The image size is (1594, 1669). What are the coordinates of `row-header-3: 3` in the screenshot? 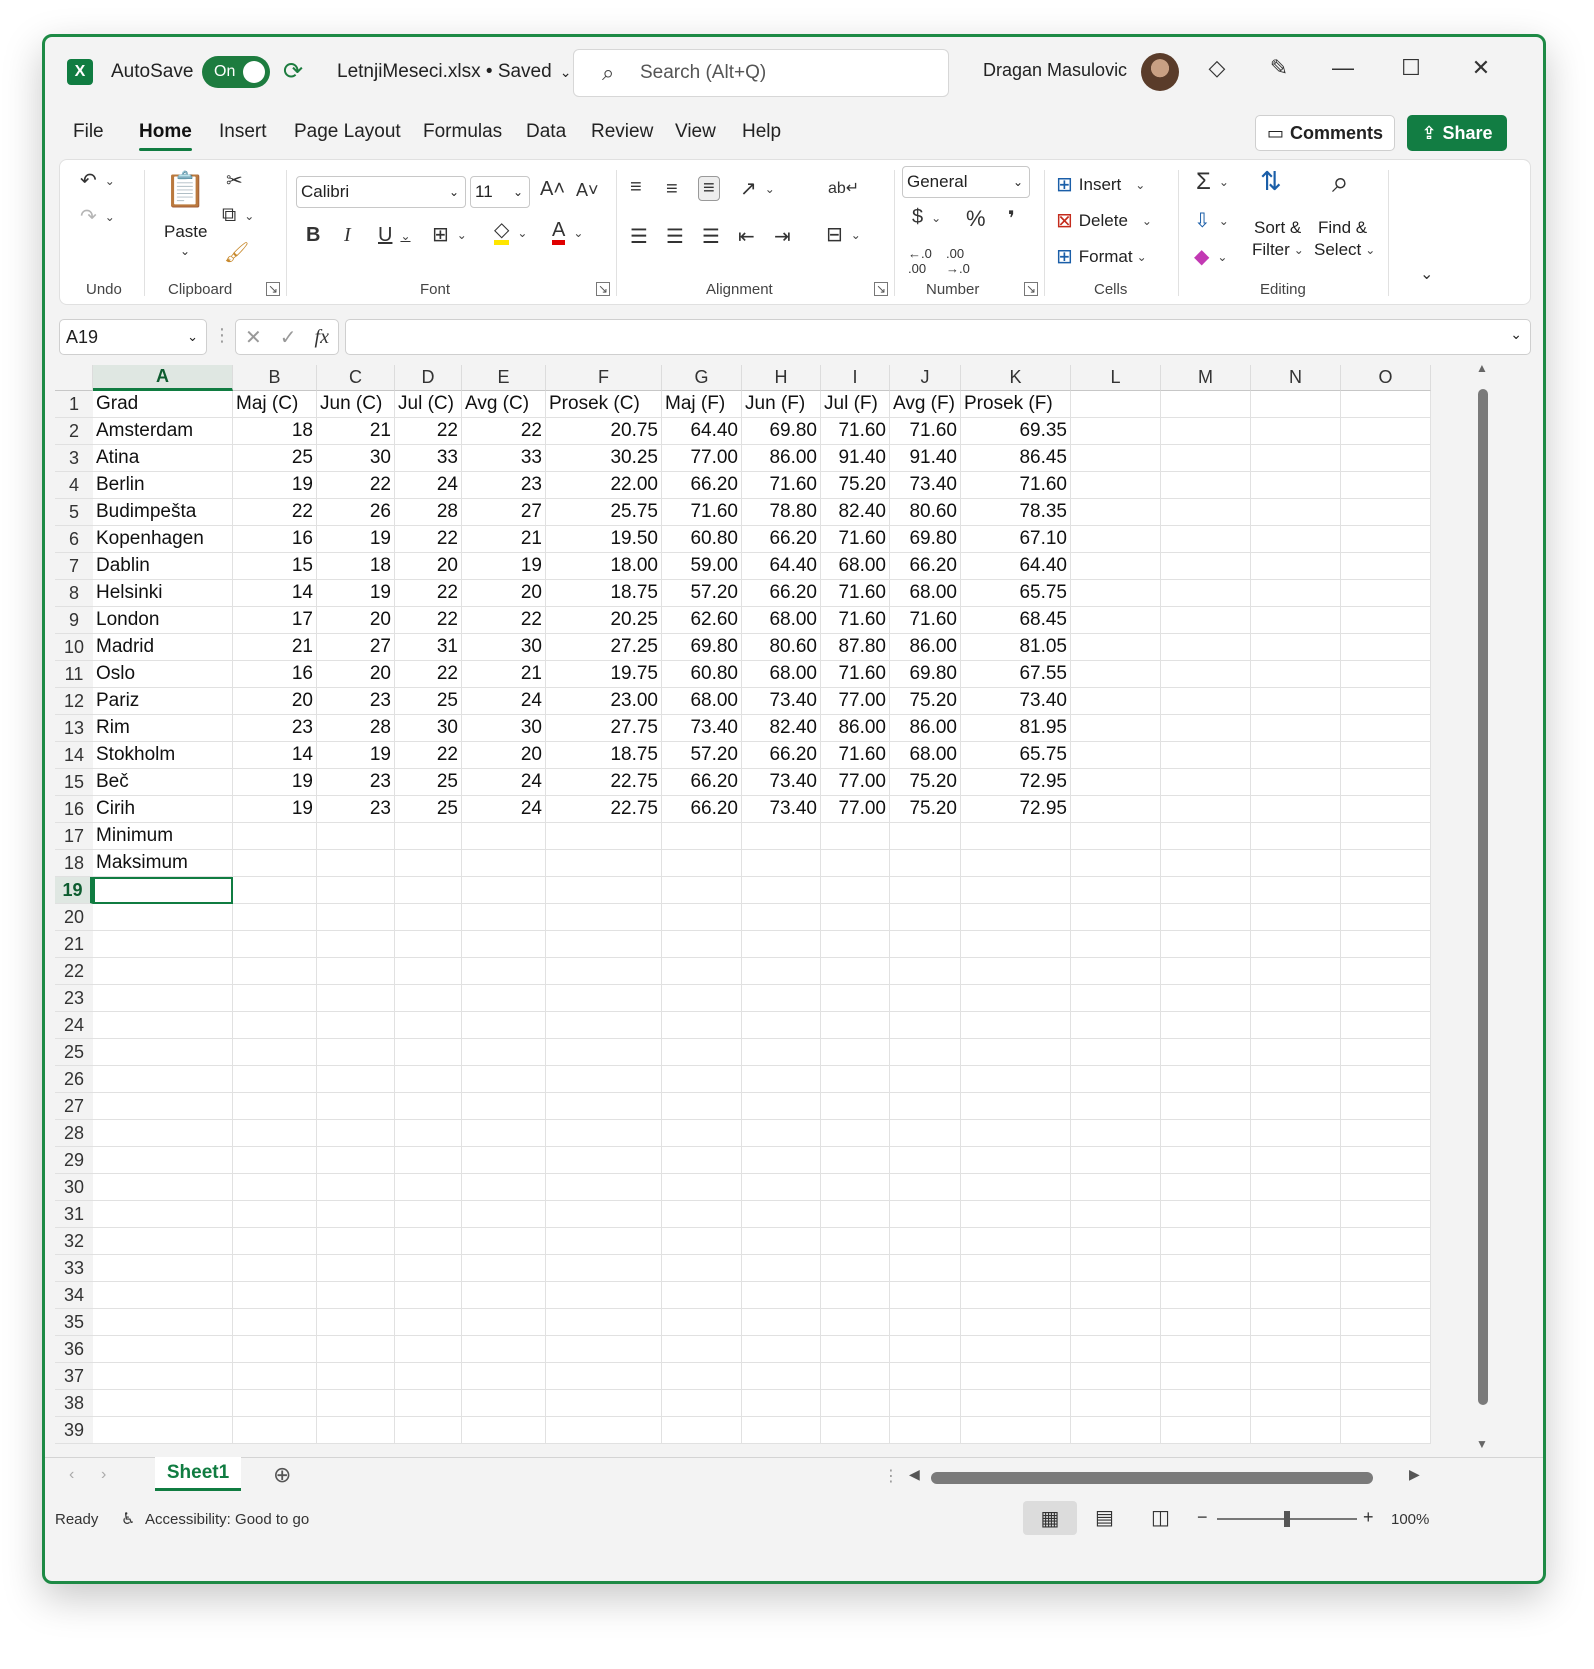 It's located at (74, 458).